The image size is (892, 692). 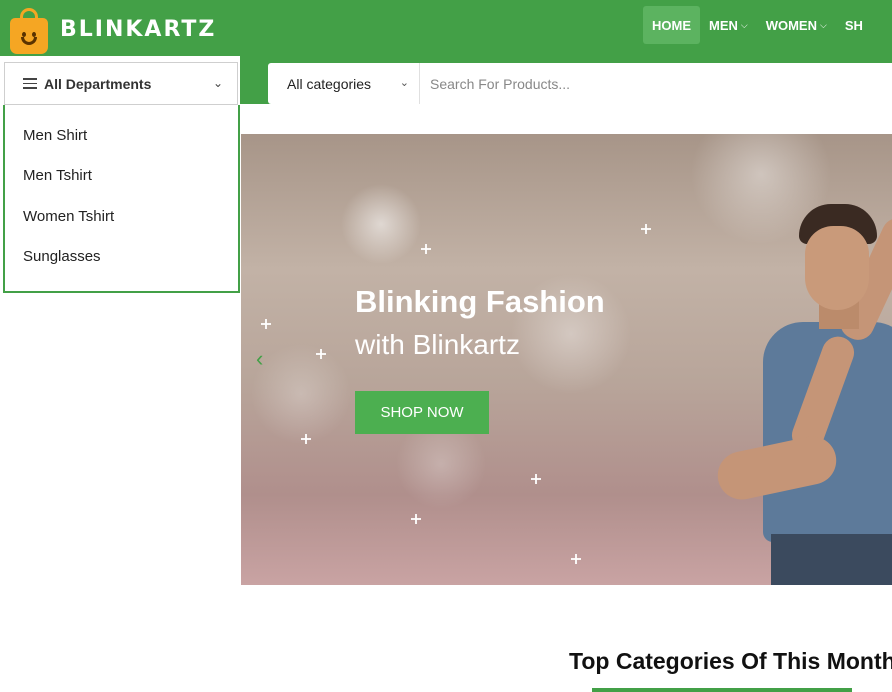 What do you see at coordinates (121, 257) in the screenshot?
I see `department-item-sunglasses: Sunglasses` at bounding box center [121, 257].